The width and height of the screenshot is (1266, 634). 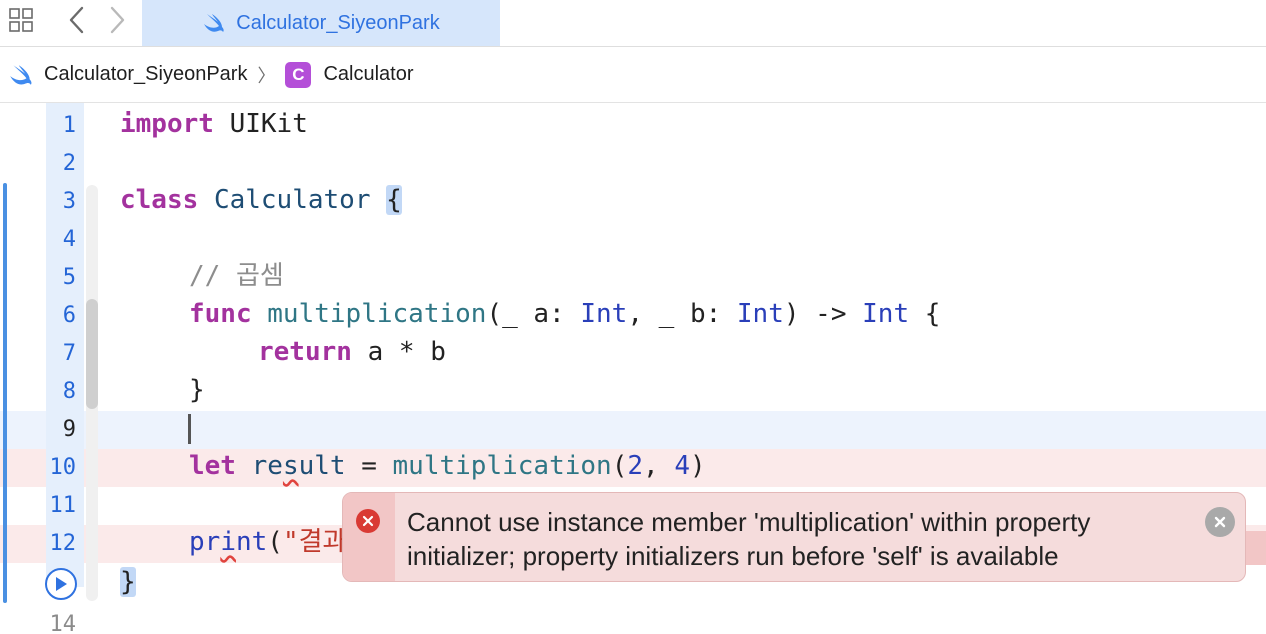 What do you see at coordinates (69, 239) in the screenshot?
I see `line-number: 4` at bounding box center [69, 239].